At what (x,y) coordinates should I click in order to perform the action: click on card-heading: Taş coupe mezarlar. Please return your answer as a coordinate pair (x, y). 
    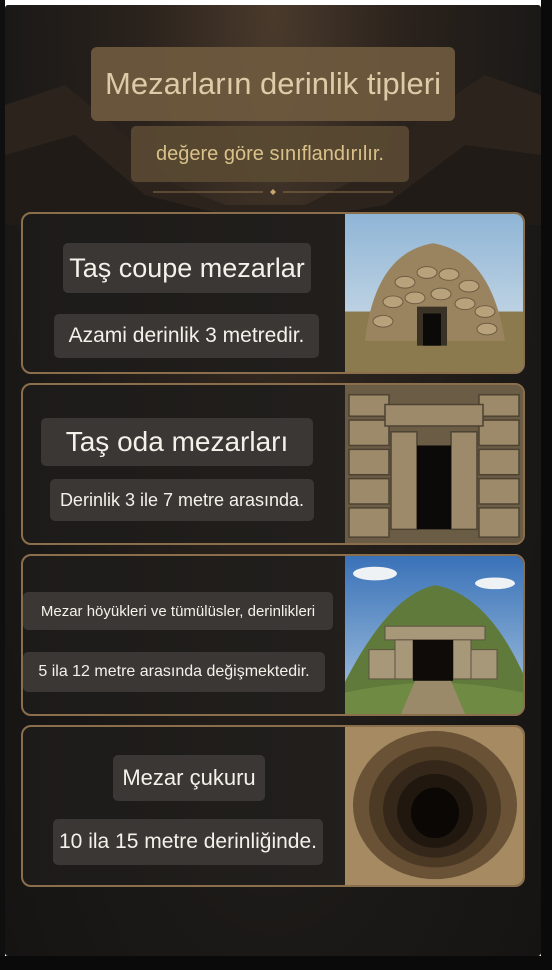
    Looking at the image, I should click on (187, 268).